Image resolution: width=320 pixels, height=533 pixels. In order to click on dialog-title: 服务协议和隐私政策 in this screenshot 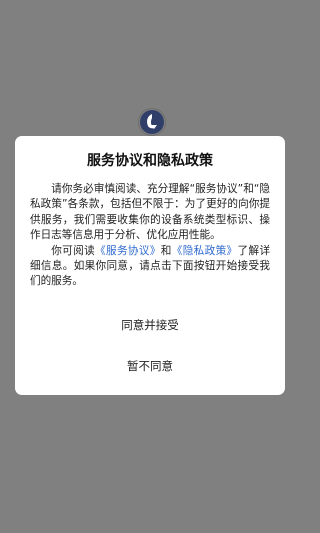, I will do `click(150, 161)`.